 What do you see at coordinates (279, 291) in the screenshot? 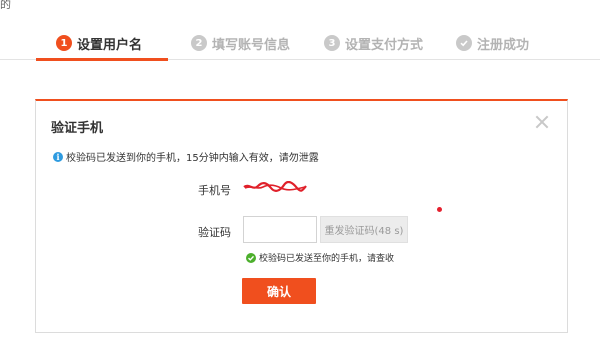
I see `confirm-button: 确认` at bounding box center [279, 291].